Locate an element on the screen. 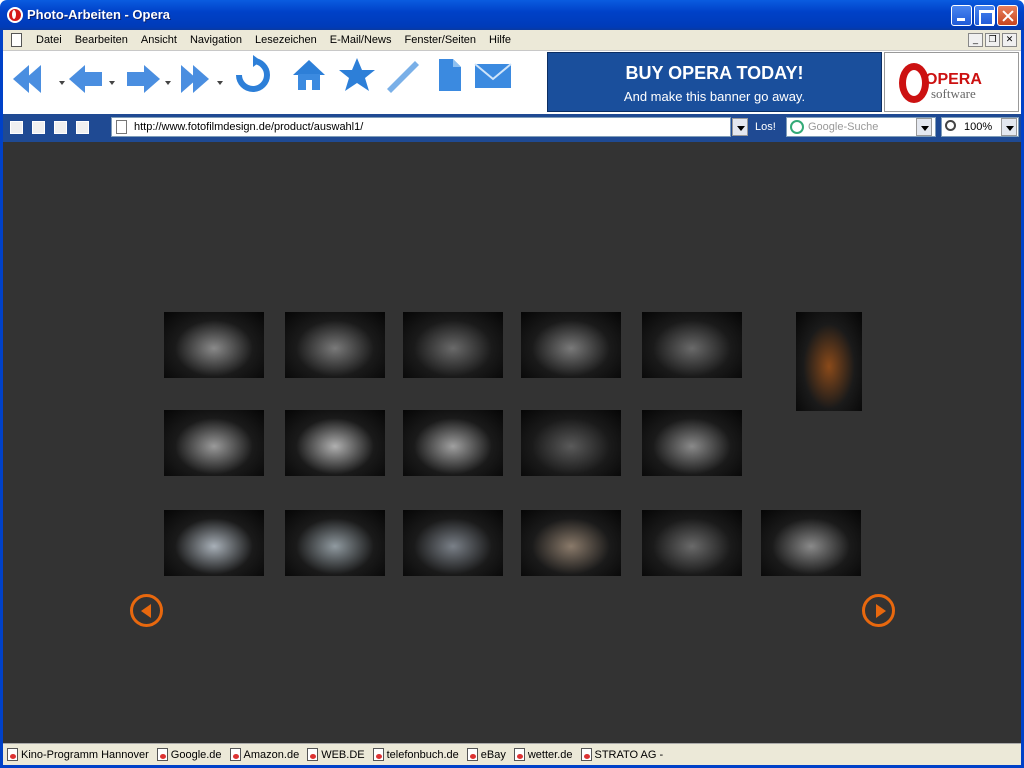 This screenshot has height=768, width=1024. logo-sub-text: software is located at coordinates (953, 93).